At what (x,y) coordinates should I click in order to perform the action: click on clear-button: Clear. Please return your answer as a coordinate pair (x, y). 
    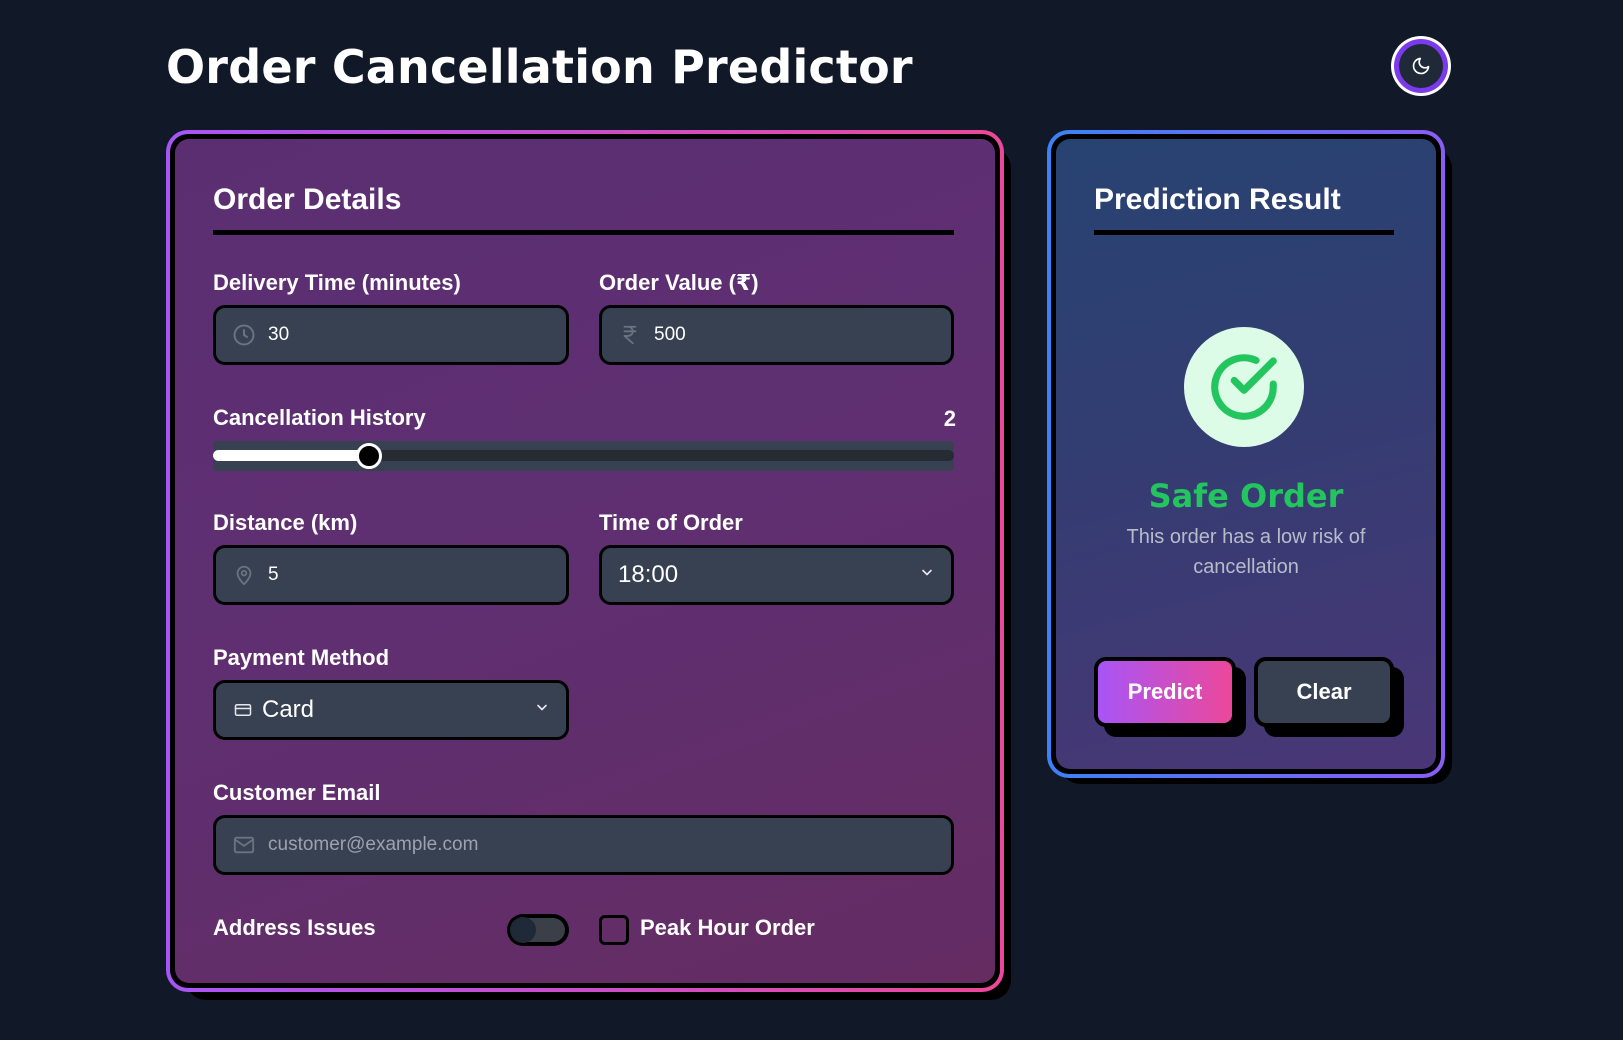
    Looking at the image, I should click on (1324, 692).